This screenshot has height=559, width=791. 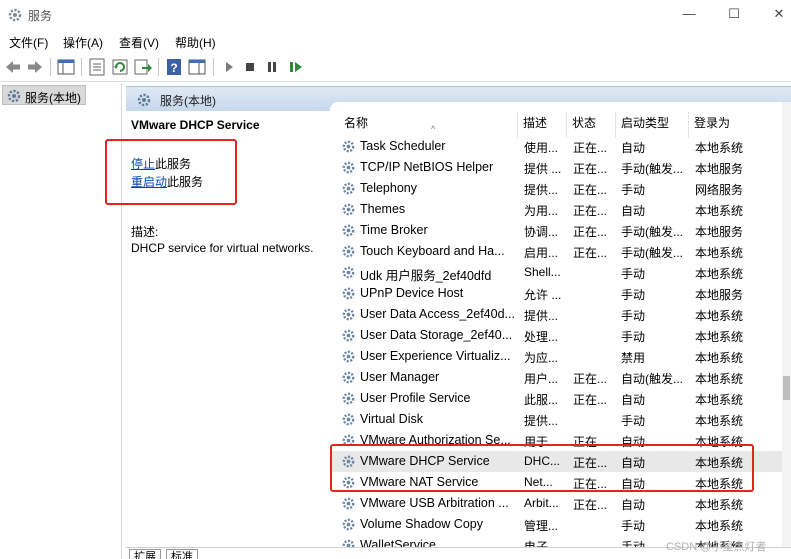 I want to click on service-row: Themes 为用... 正在... 自动 本地系统, so click(x=557, y=209).